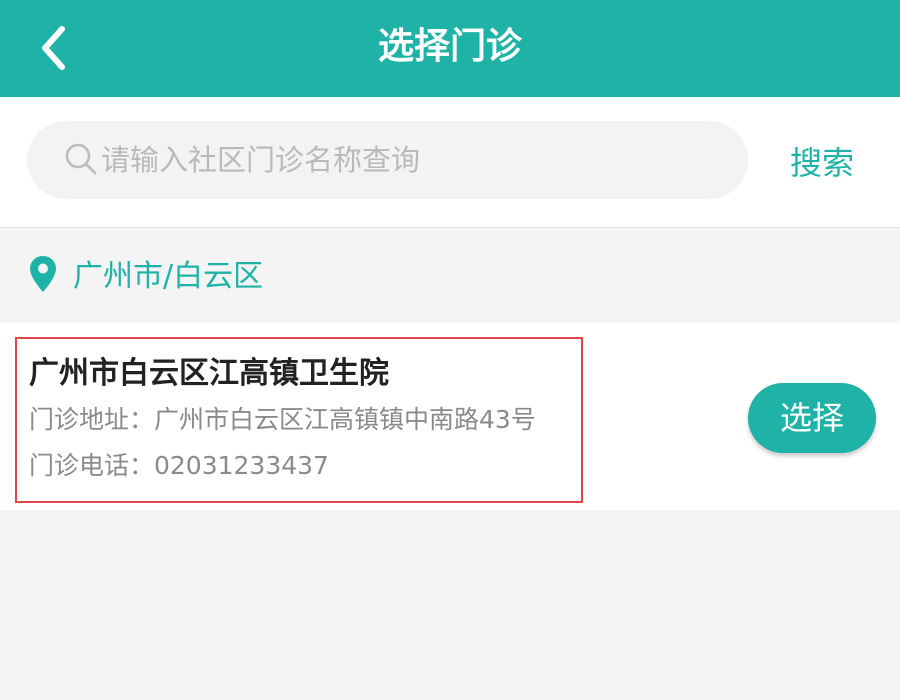  What do you see at coordinates (822, 163) in the screenshot?
I see `search-button: 搜索` at bounding box center [822, 163].